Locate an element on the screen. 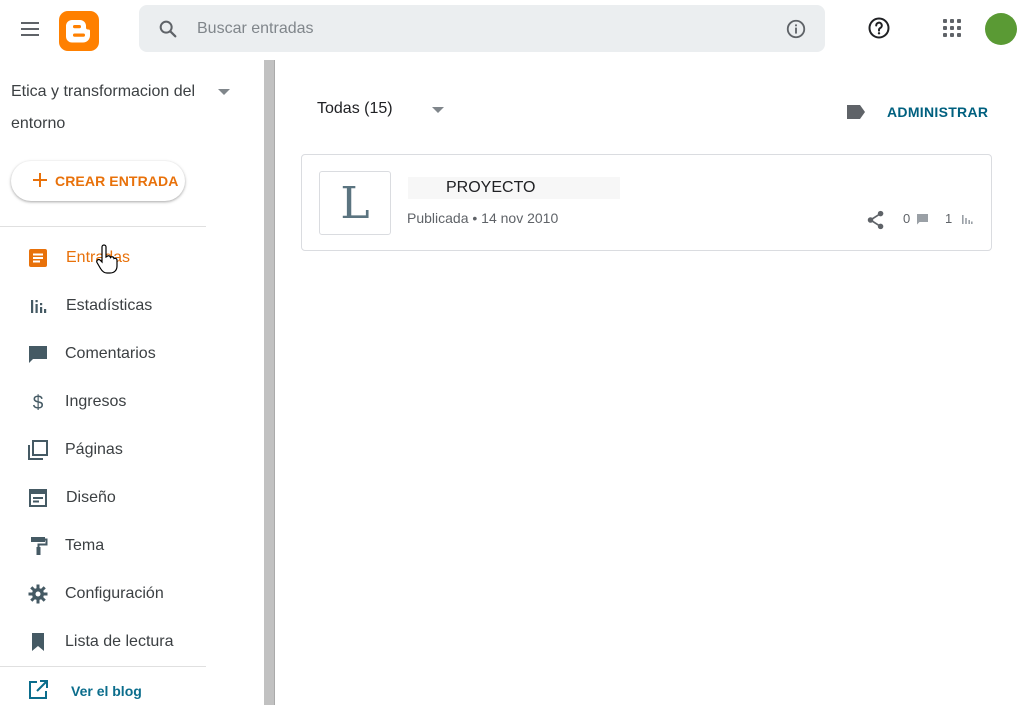 The width and height of the screenshot is (1021, 724). sidebar-scrollbar is located at coordinates (269, 382).